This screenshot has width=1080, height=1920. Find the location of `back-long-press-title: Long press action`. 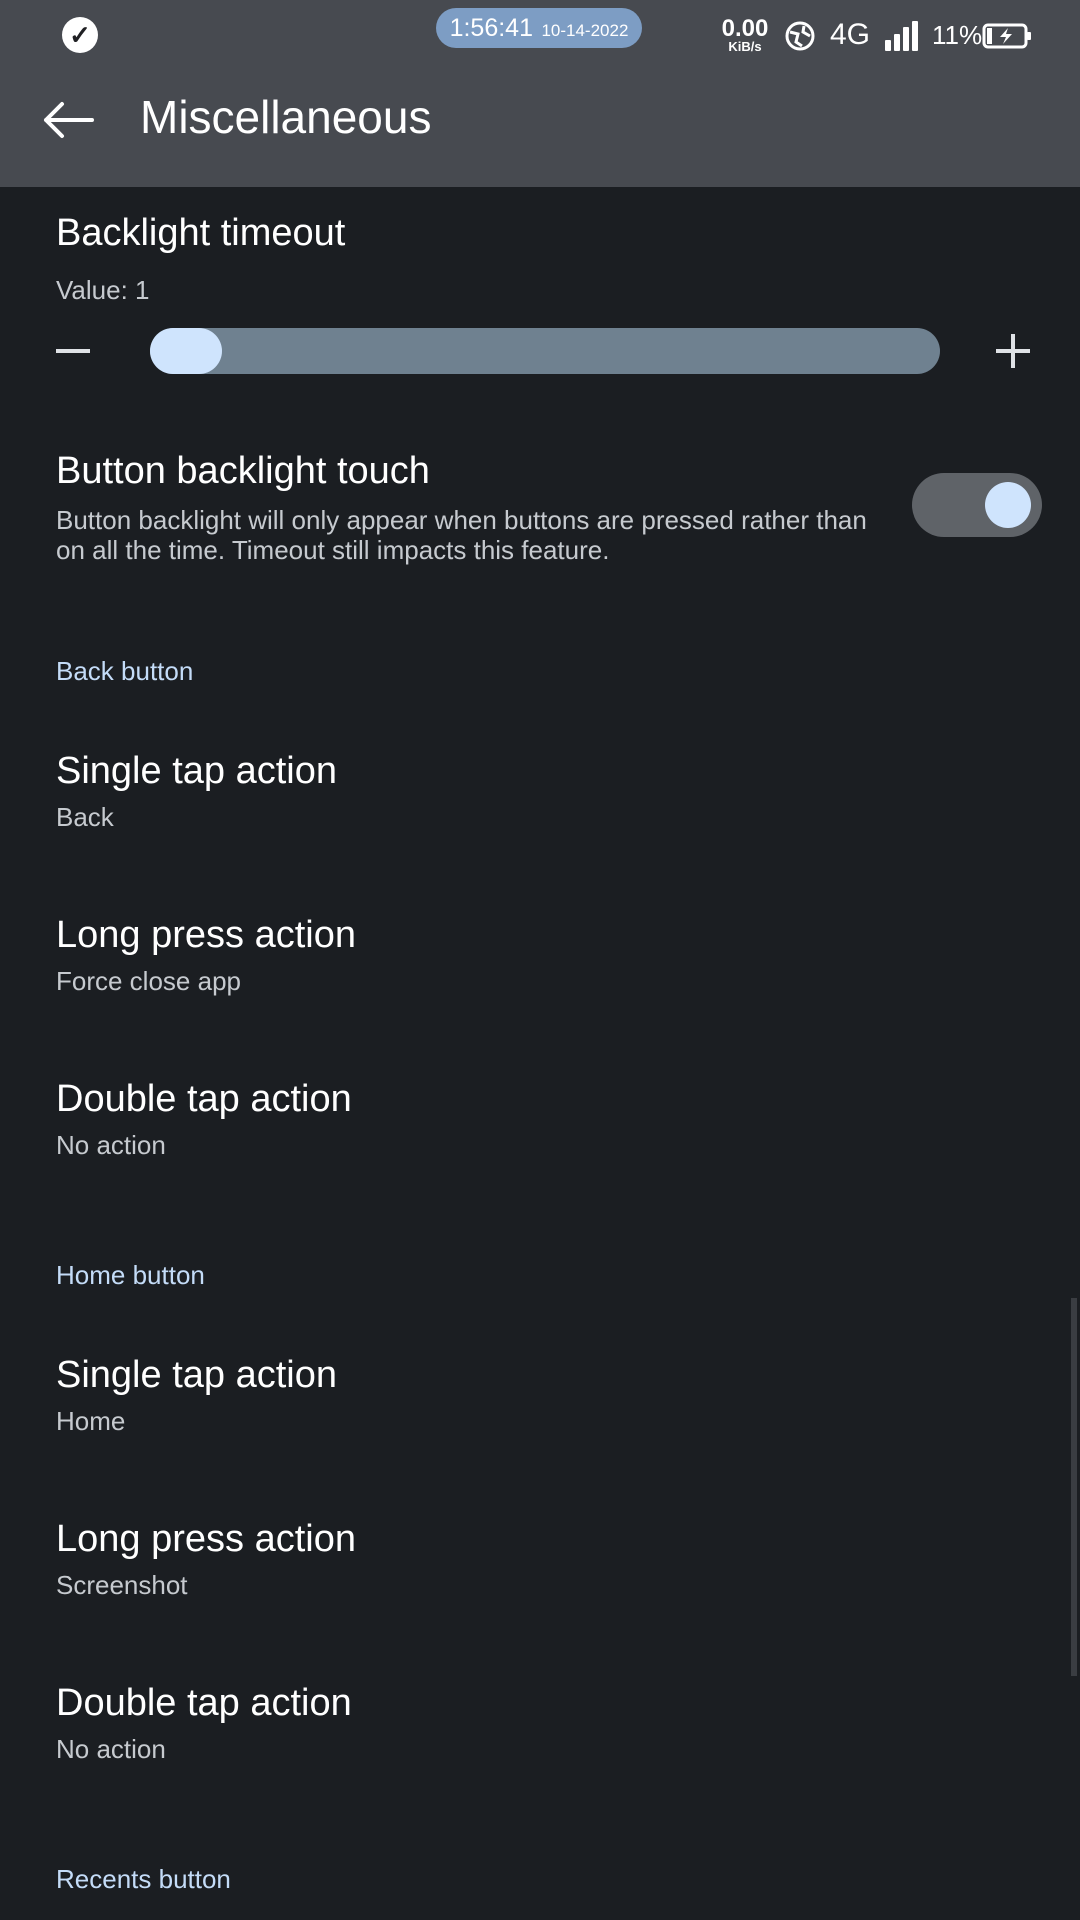

back-long-press-title: Long press action is located at coordinates (206, 935).